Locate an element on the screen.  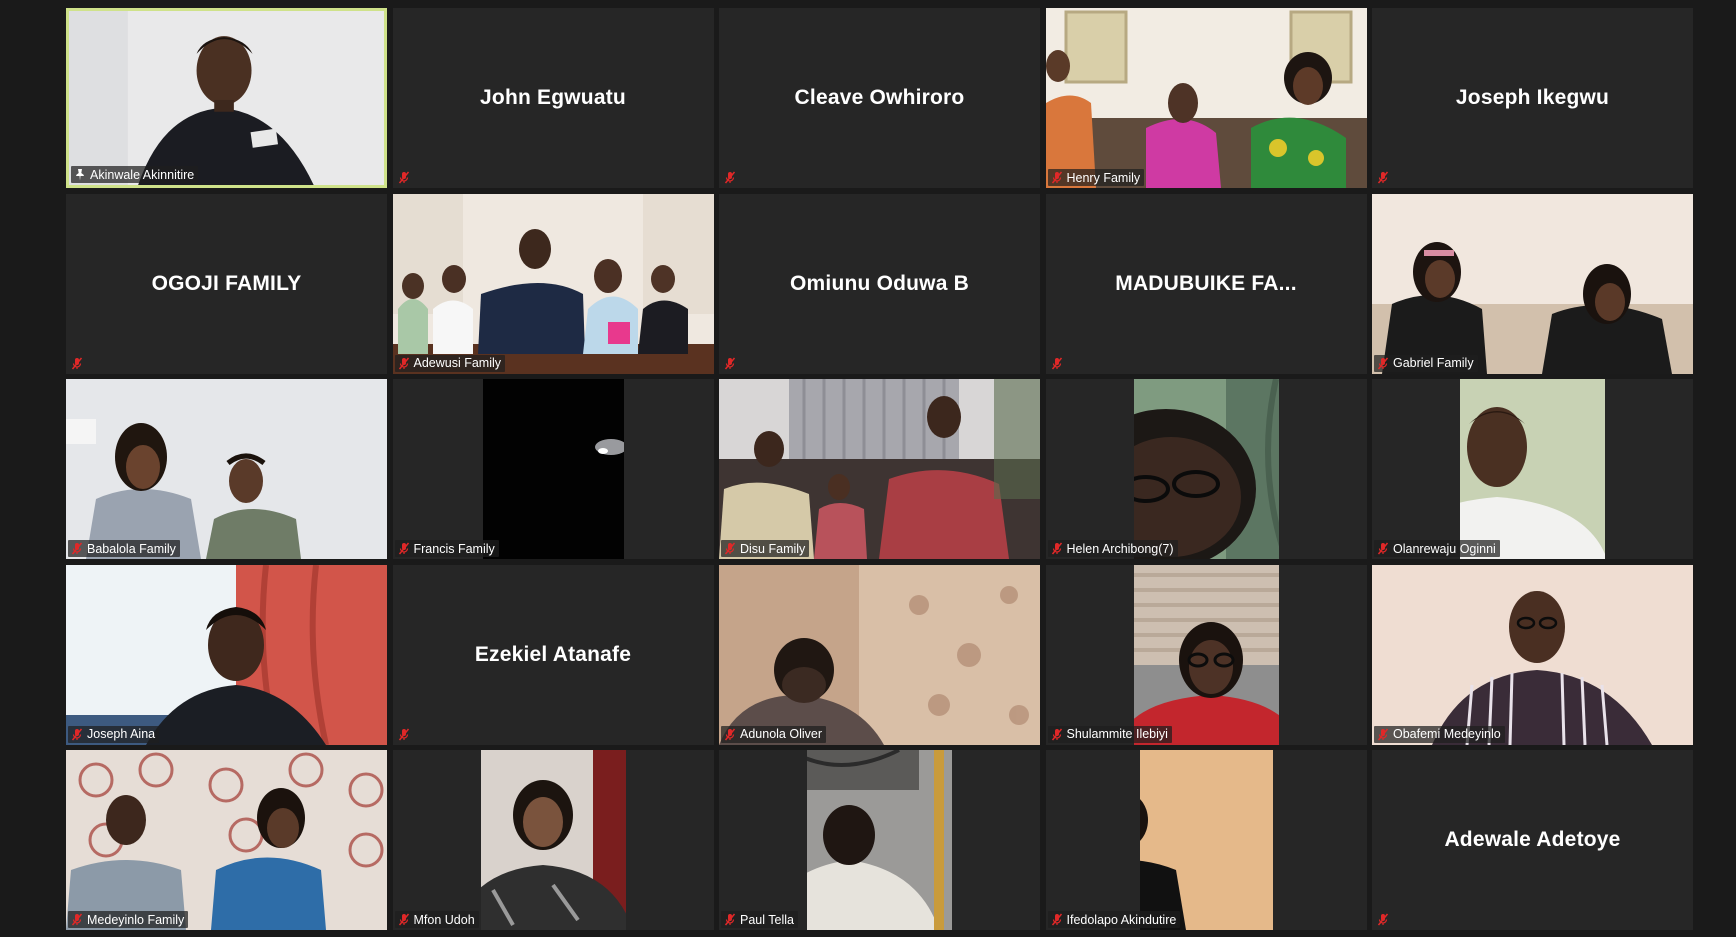
participant-name-text: Henry Family is located at coordinates (1103, 177).